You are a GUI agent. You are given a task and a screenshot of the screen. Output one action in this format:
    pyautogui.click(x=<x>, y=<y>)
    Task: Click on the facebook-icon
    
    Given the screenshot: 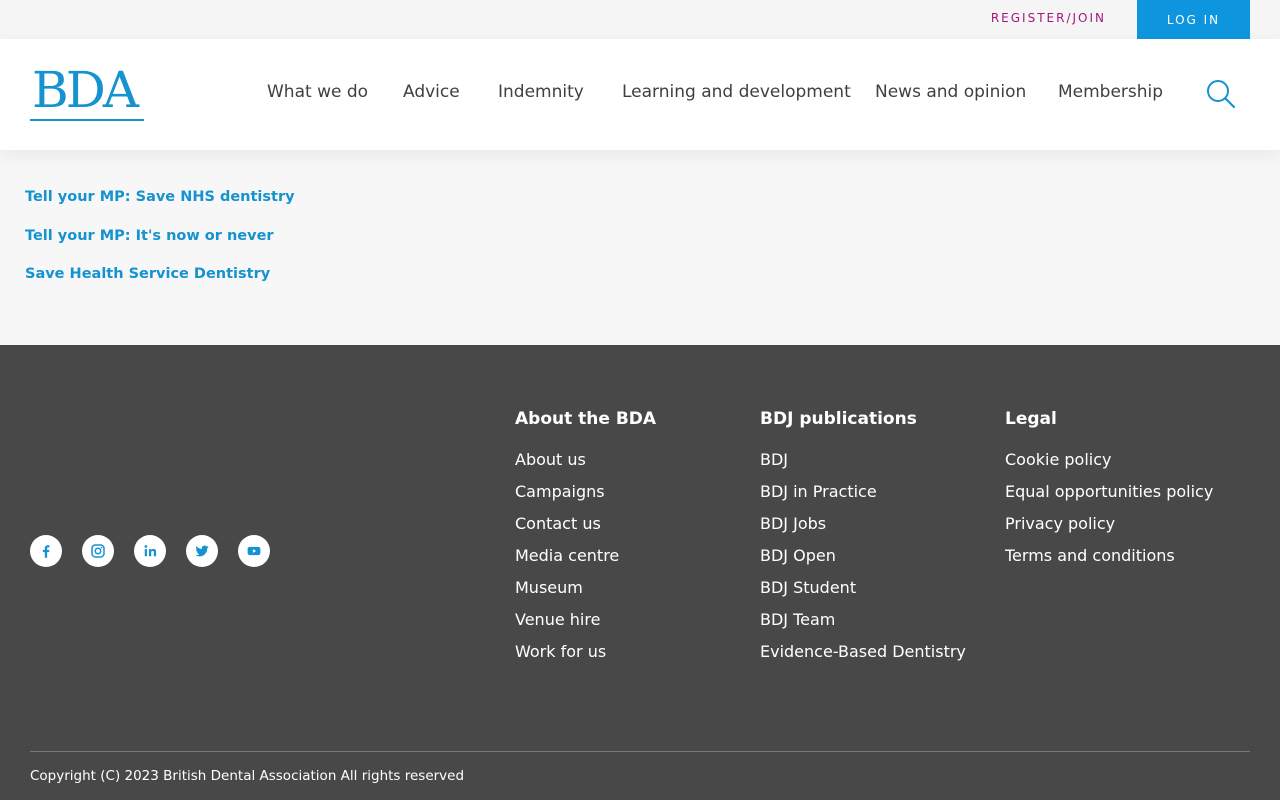 What is the action you would take?
    pyautogui.click(x=46, y=551)
    